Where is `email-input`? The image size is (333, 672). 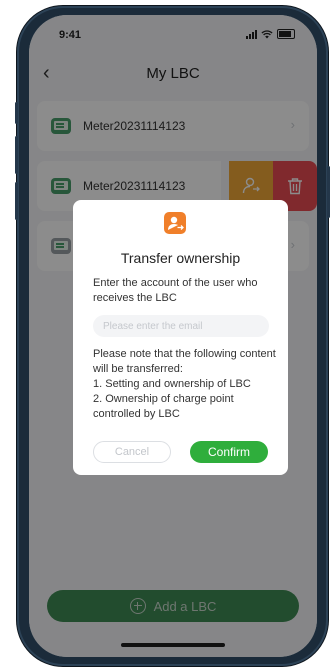
email-input is located at coordinates (181, 326).